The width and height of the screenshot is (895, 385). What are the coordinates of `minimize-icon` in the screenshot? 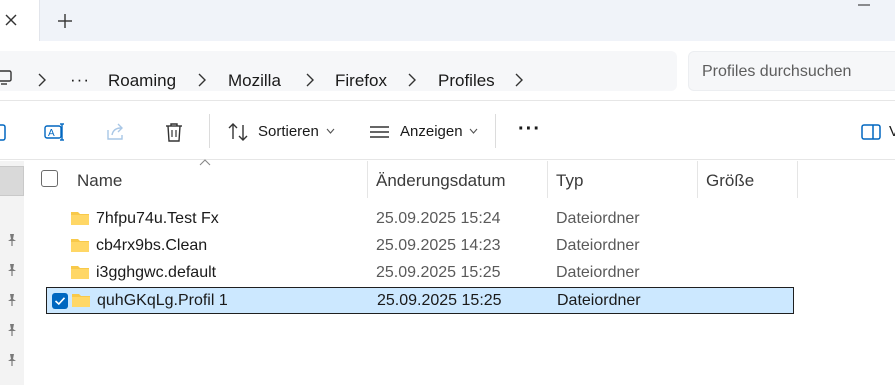 It's located at (864, 5).